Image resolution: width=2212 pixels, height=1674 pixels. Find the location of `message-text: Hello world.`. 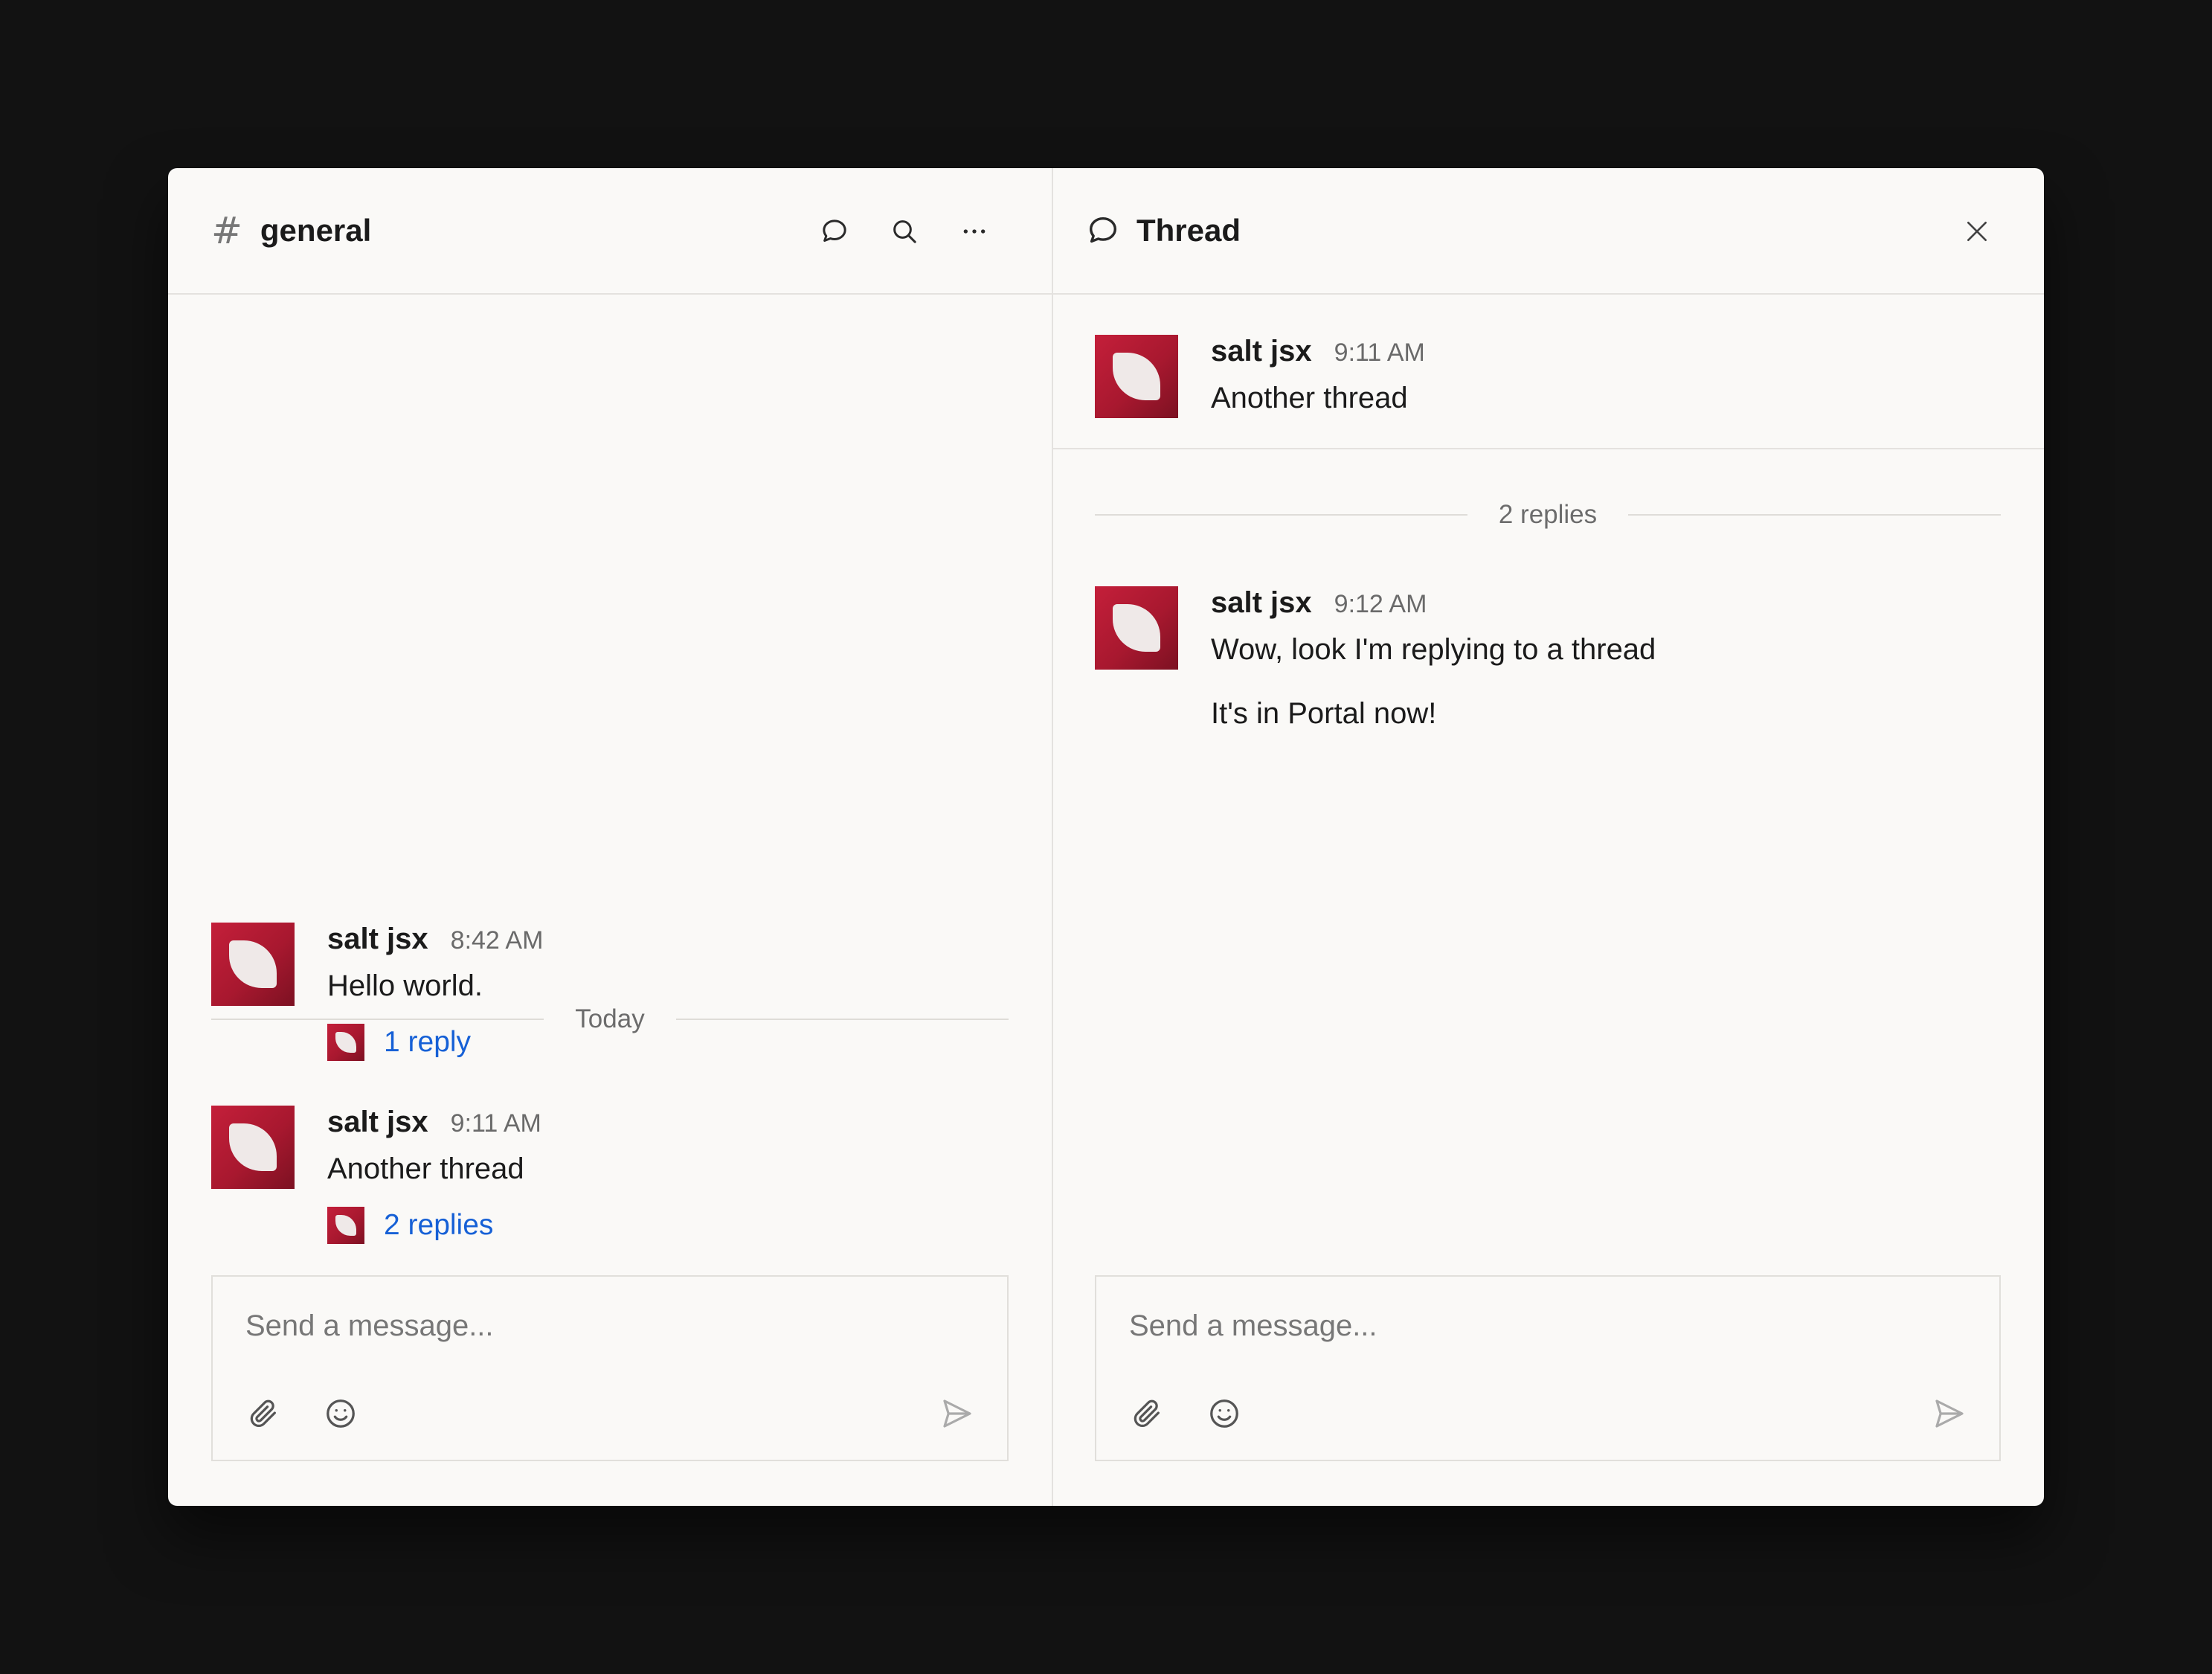

message-text: Hello world. is located at coordinates (405, 985).